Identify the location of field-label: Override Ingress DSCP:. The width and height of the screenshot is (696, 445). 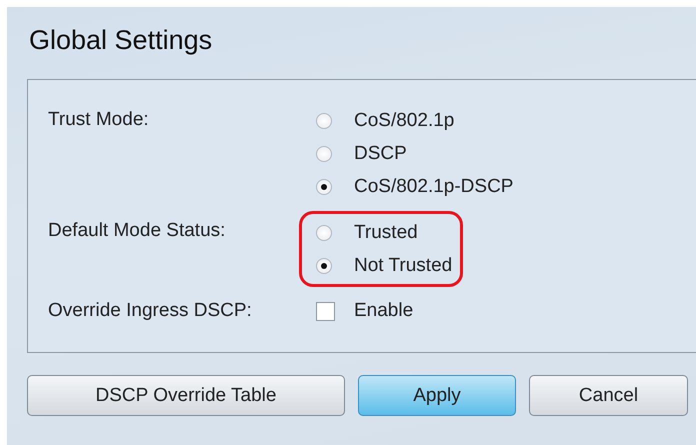
(150, 311).